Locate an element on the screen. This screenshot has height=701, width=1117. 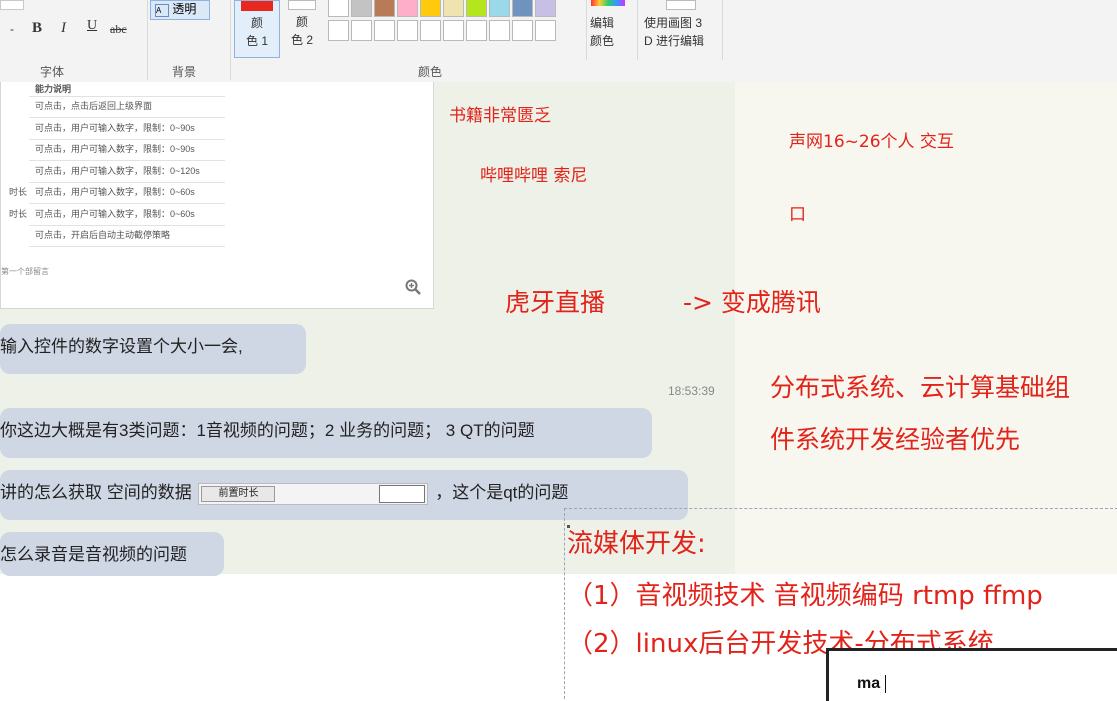
note-distributed-line2: 件系统开发经验者优先 is located at coordinates (895, 439).